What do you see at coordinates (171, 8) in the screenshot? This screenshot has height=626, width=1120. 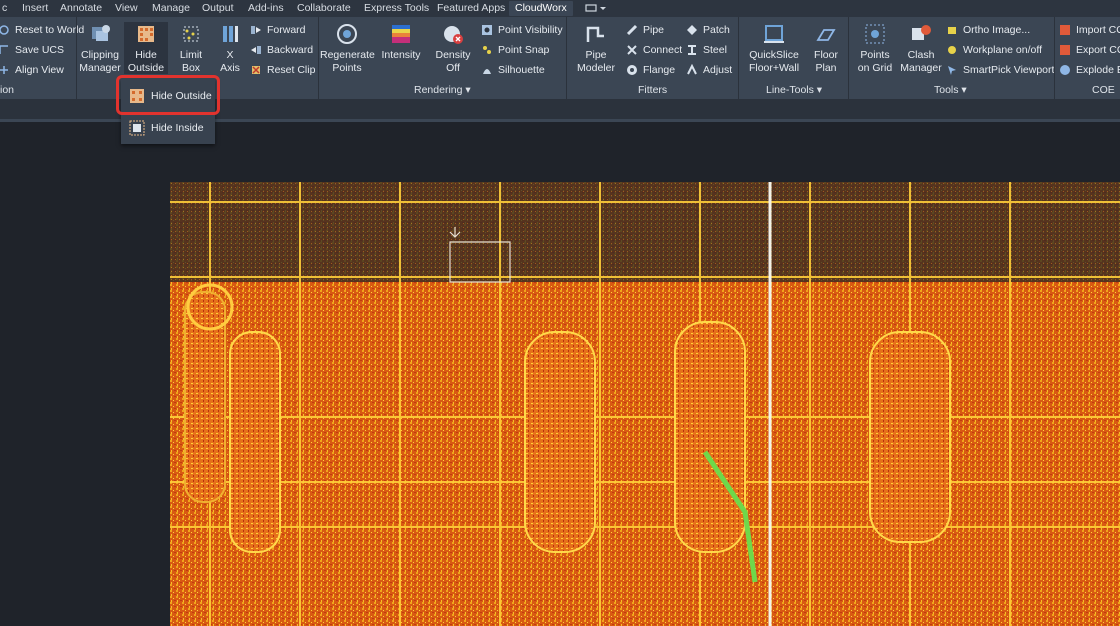 I see `tab-manage: Manage` at bounding box center [171, 8].